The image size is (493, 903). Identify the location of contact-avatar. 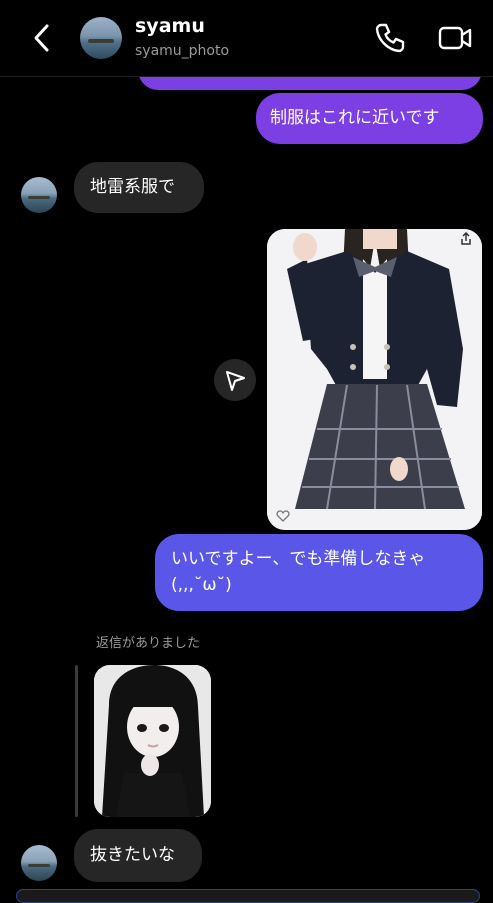
(101, 38).